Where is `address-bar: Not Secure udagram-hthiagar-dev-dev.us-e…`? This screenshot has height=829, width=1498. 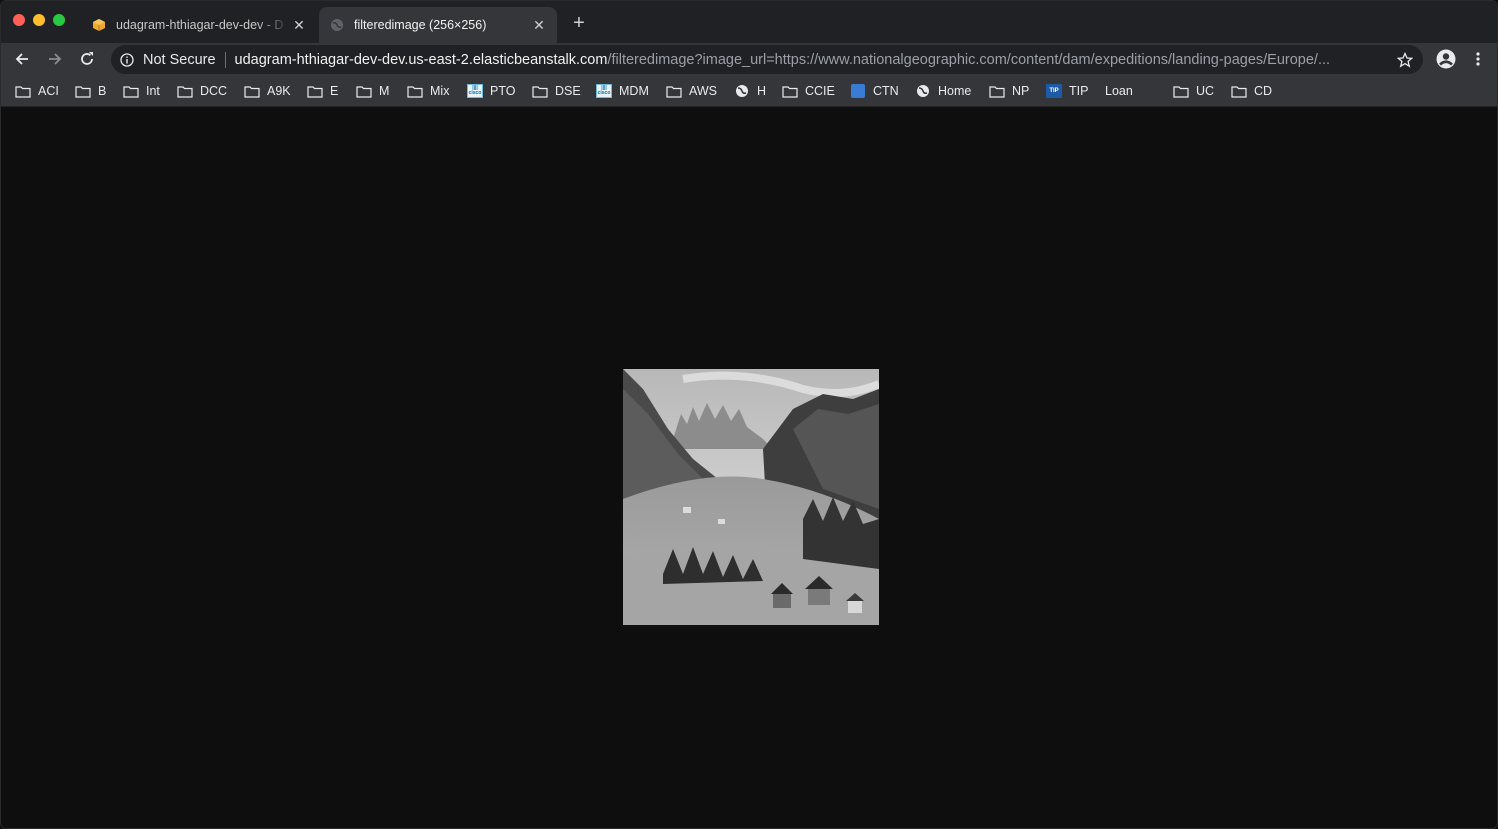
address-bar: Not Secure udagram-hthiagar-dev-dev.us-e… is located at coordinates (767, 59).